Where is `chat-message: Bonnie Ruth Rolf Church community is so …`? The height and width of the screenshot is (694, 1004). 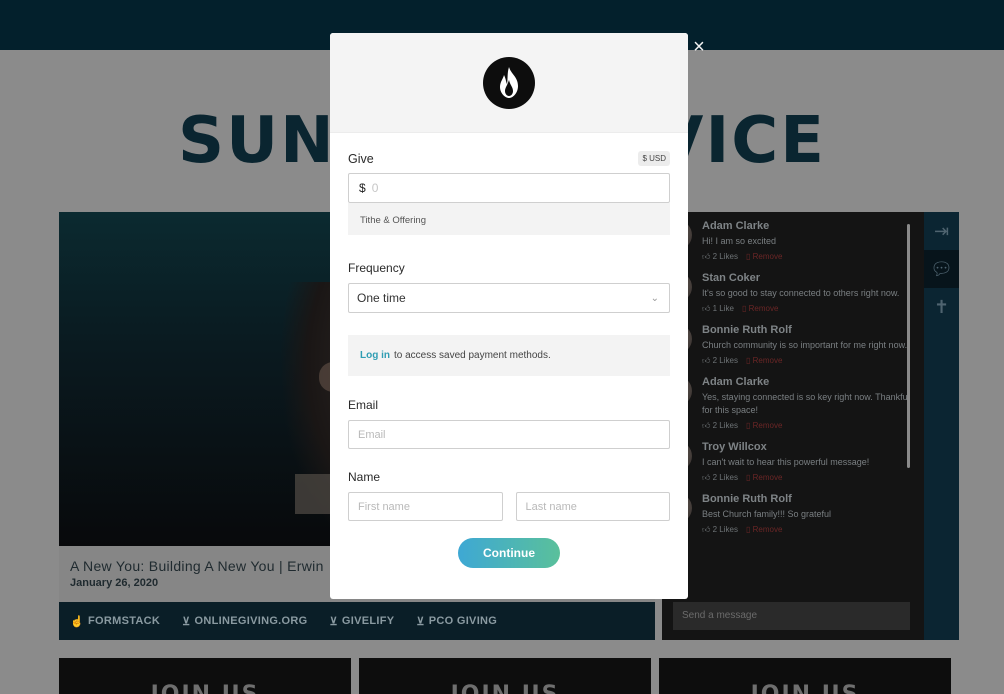 chat-message: Bonnie Ruth Rolf Church community is so … is located at coordinates (794, 345).